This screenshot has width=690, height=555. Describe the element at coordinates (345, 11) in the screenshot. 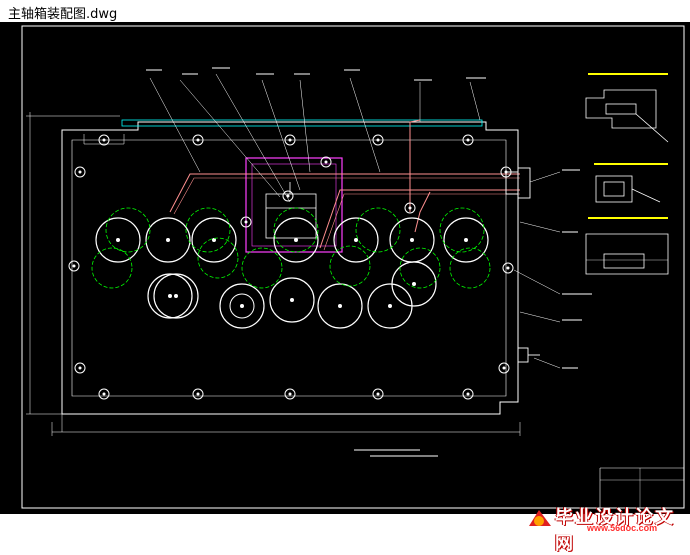

I see `title-bar: 主轴箱装配图.dwg` at that location.